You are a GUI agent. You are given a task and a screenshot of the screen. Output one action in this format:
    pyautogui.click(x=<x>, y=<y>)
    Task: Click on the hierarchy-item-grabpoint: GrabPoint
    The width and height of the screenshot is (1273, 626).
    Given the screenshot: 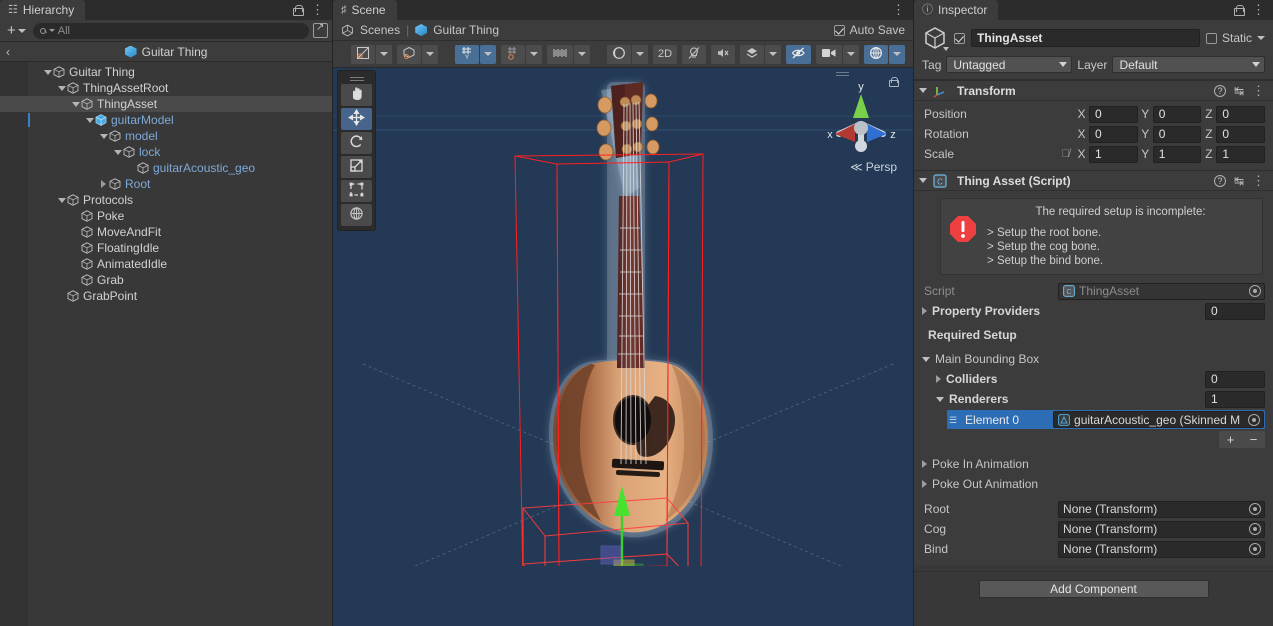 What is the action you would take?
    pyautogui.click(x=166, y=296)
    